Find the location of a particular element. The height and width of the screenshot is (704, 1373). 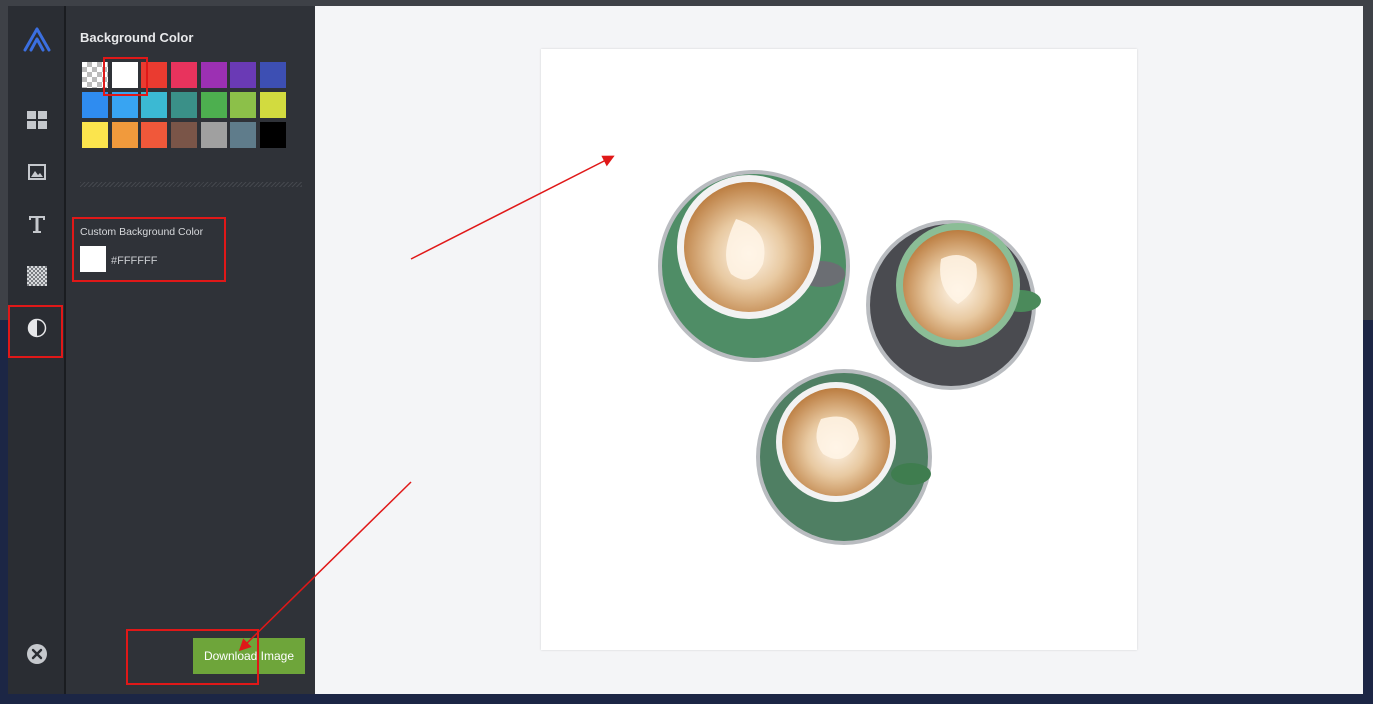

swatch-transparent is located at coordinates (95, 75).